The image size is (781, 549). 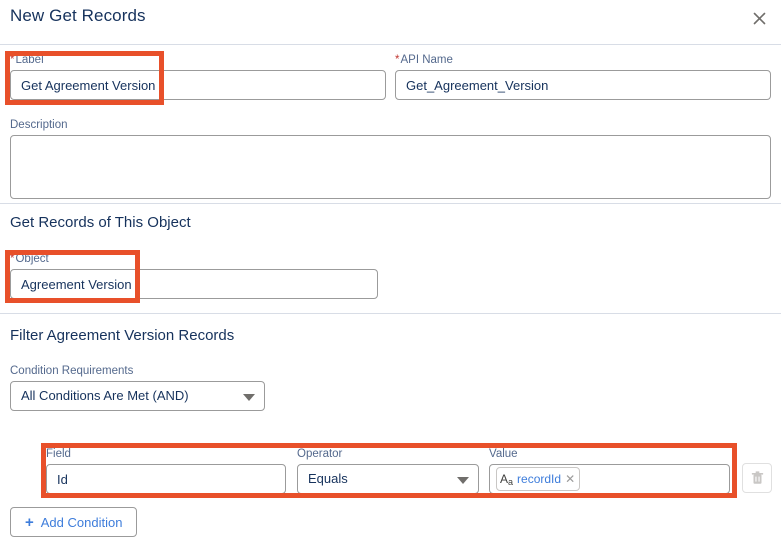 What do you see at coordinates (426, 60) in the screenshot?
I see `api-name-text: API Name` at bounding box center [426, 60].